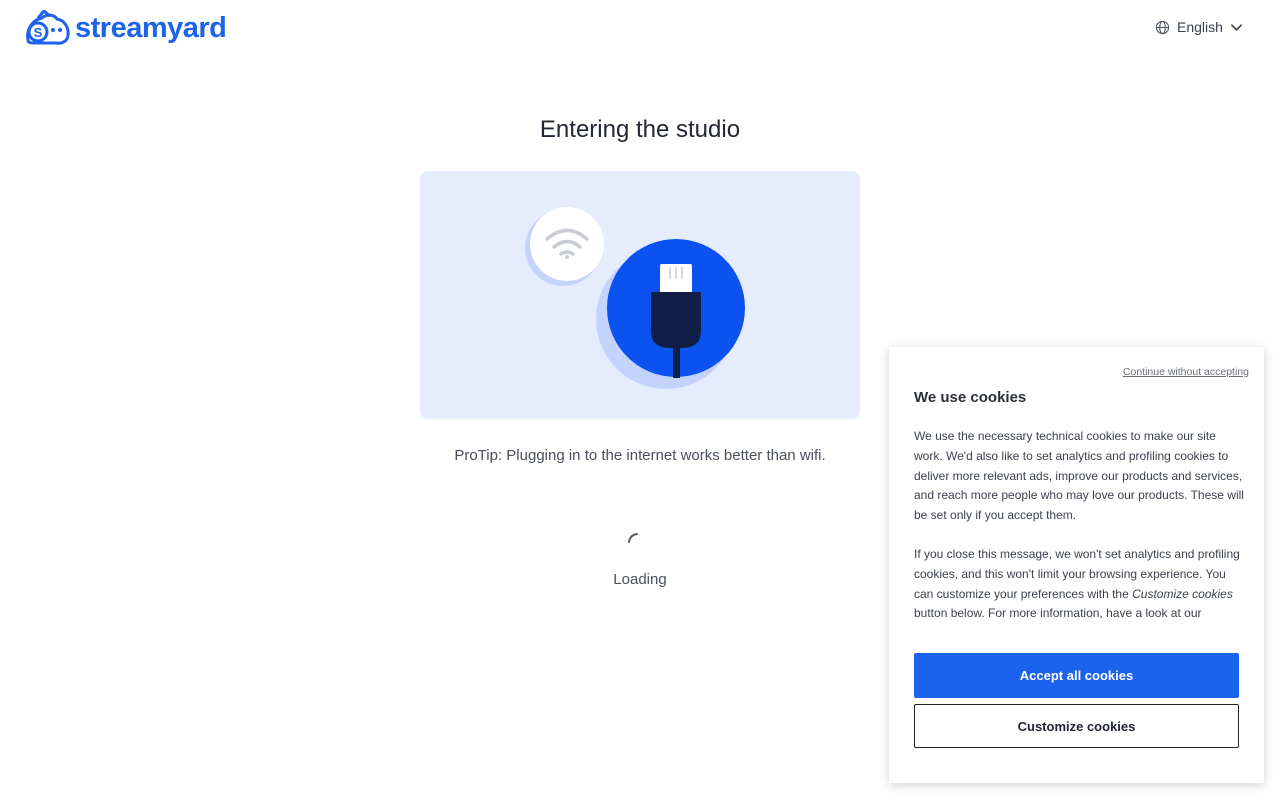 Image resolution: width=1280 pixels, height=800 pixels. Describe the element at coordinates (567, 244) in the screenshot. I see `wifi-bubble` at that location.